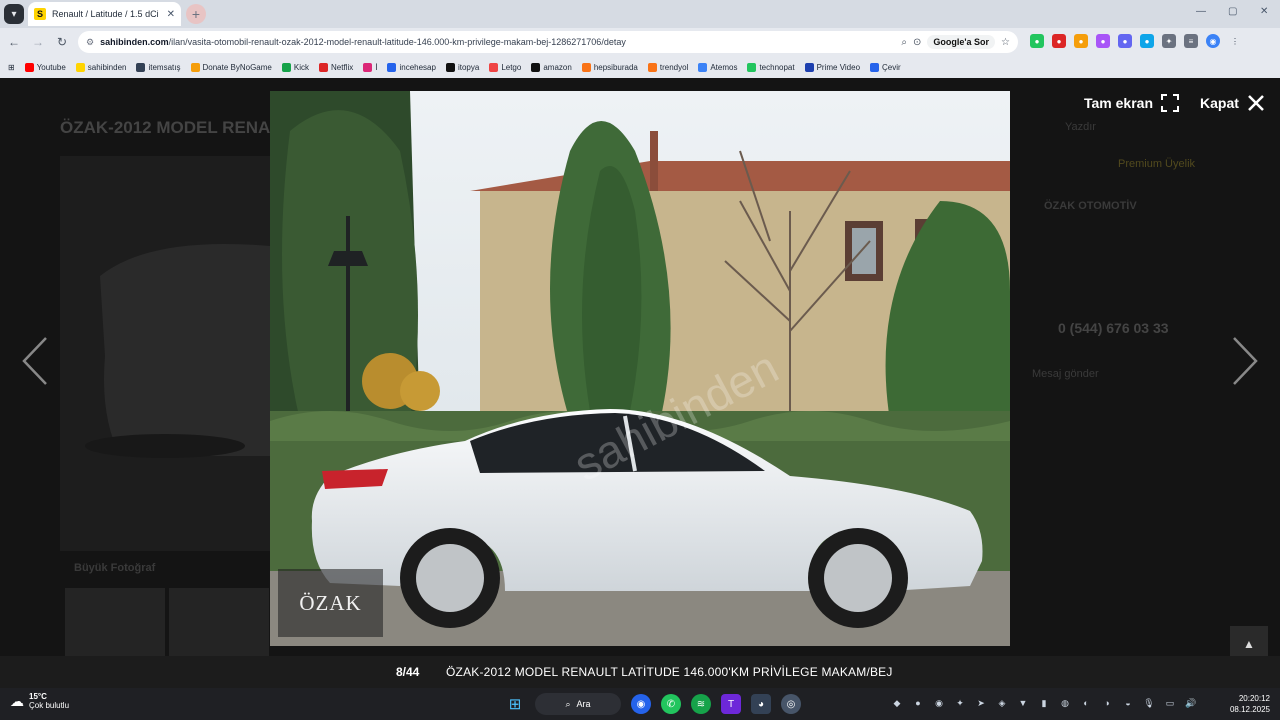  I want to click on close-lightbox-button: Kapat, so click(1232, 103).